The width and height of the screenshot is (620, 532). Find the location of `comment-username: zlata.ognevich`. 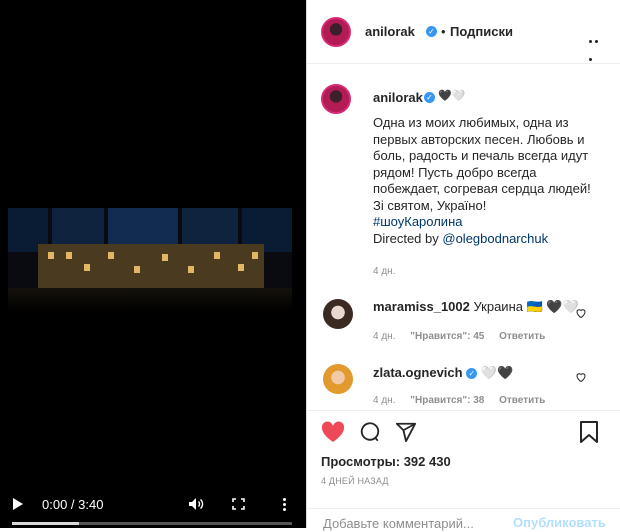

comment-username: zlata.ognevich is located at coordinates (418, 372).